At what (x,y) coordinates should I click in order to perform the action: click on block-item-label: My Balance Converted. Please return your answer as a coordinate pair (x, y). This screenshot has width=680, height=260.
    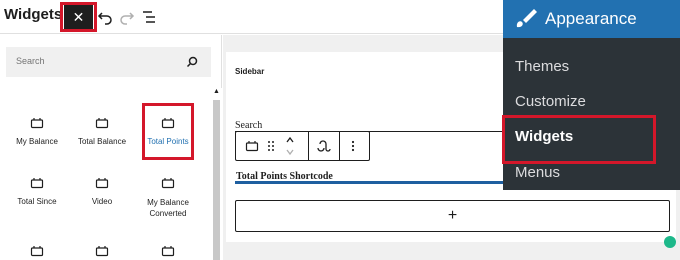
    Looking at the image, I should click on (168, 208).